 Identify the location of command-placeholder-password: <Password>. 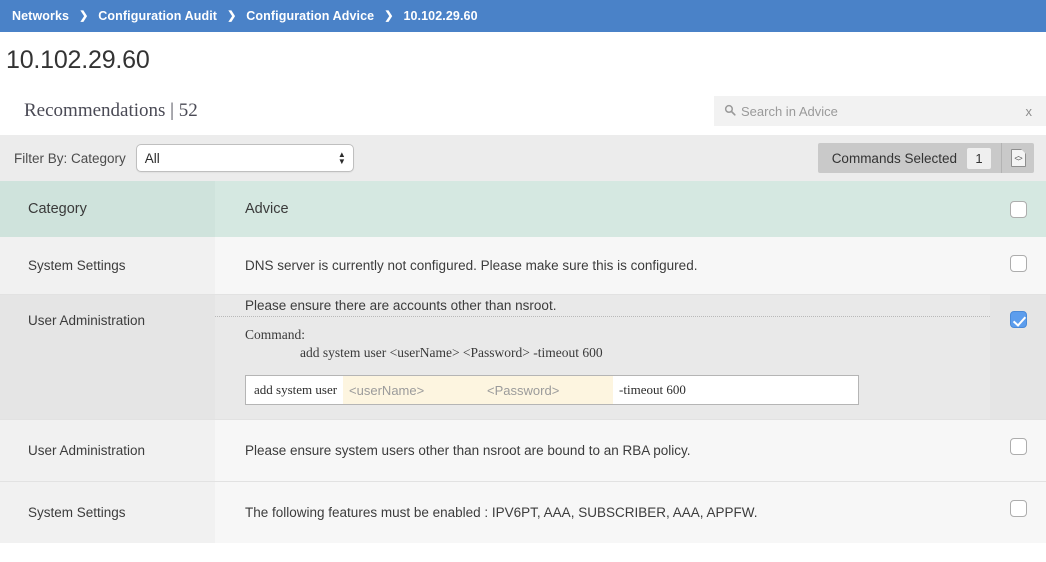
(547, 390).